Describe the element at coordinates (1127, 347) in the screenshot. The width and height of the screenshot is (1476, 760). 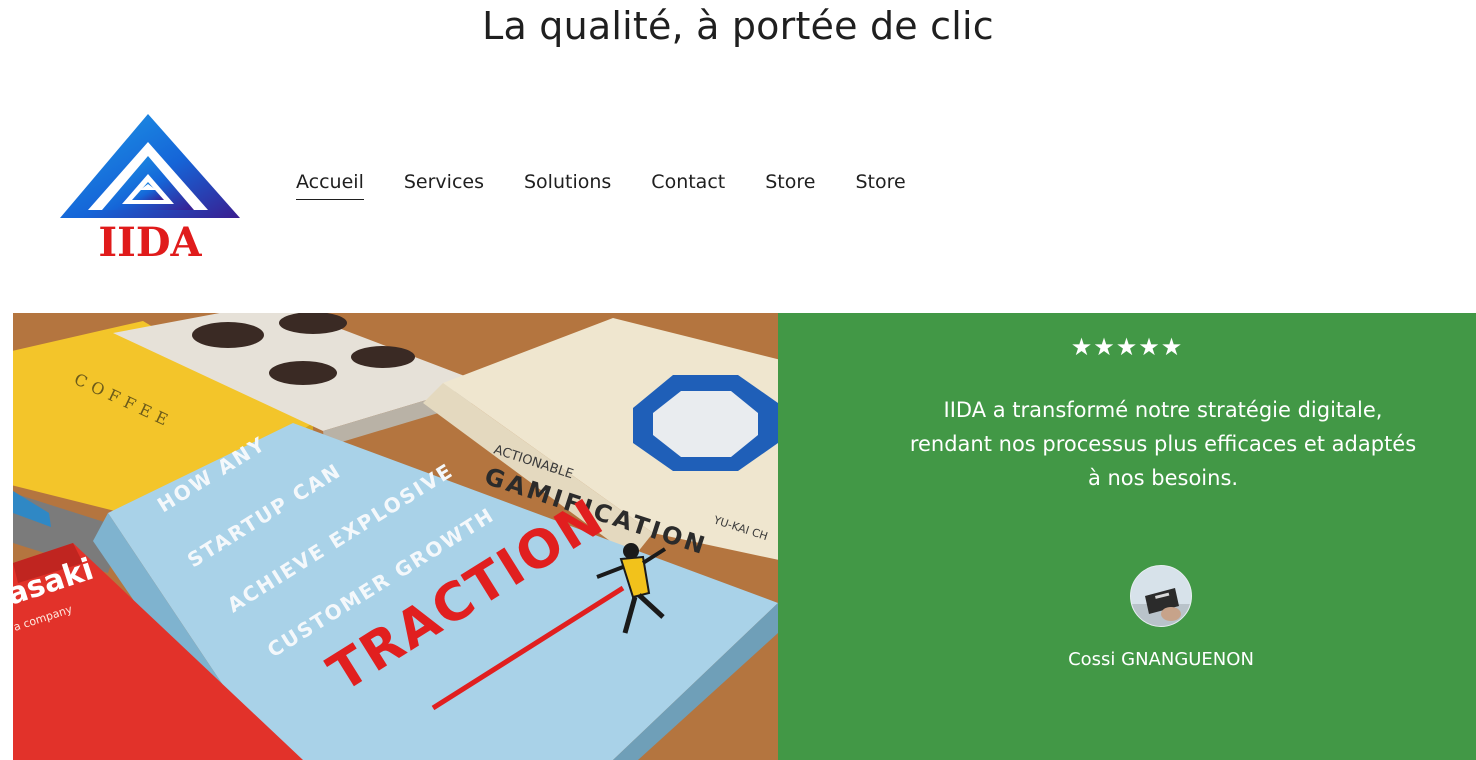
I see `rating-stars: ★★★★★` at that location.